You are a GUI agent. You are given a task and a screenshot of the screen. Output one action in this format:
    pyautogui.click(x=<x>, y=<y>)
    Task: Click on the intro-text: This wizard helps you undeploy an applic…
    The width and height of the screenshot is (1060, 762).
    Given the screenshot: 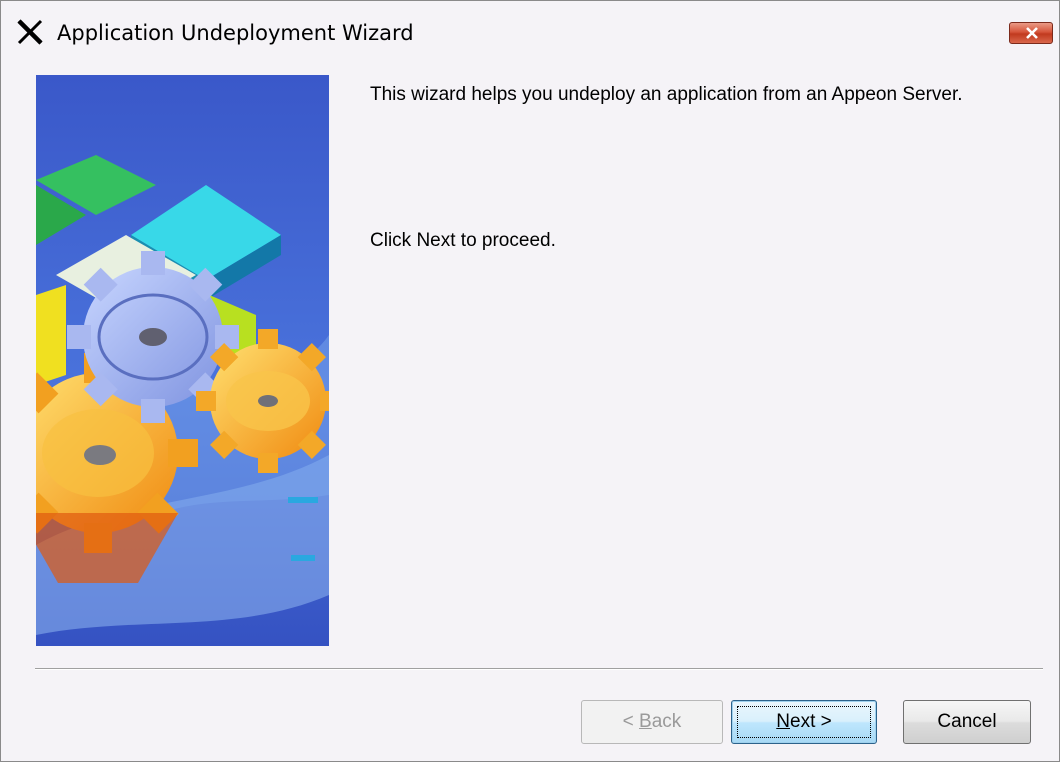 What is the action you would take?
    pyautogui.click(x=666, y=94)
    